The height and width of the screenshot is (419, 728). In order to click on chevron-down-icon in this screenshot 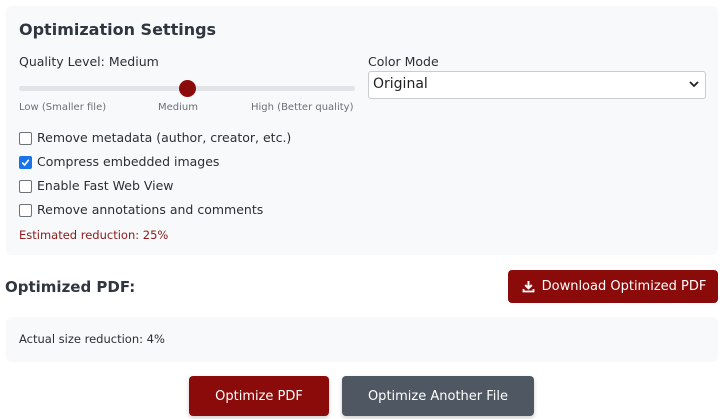, I will do `click(694, 84)`.